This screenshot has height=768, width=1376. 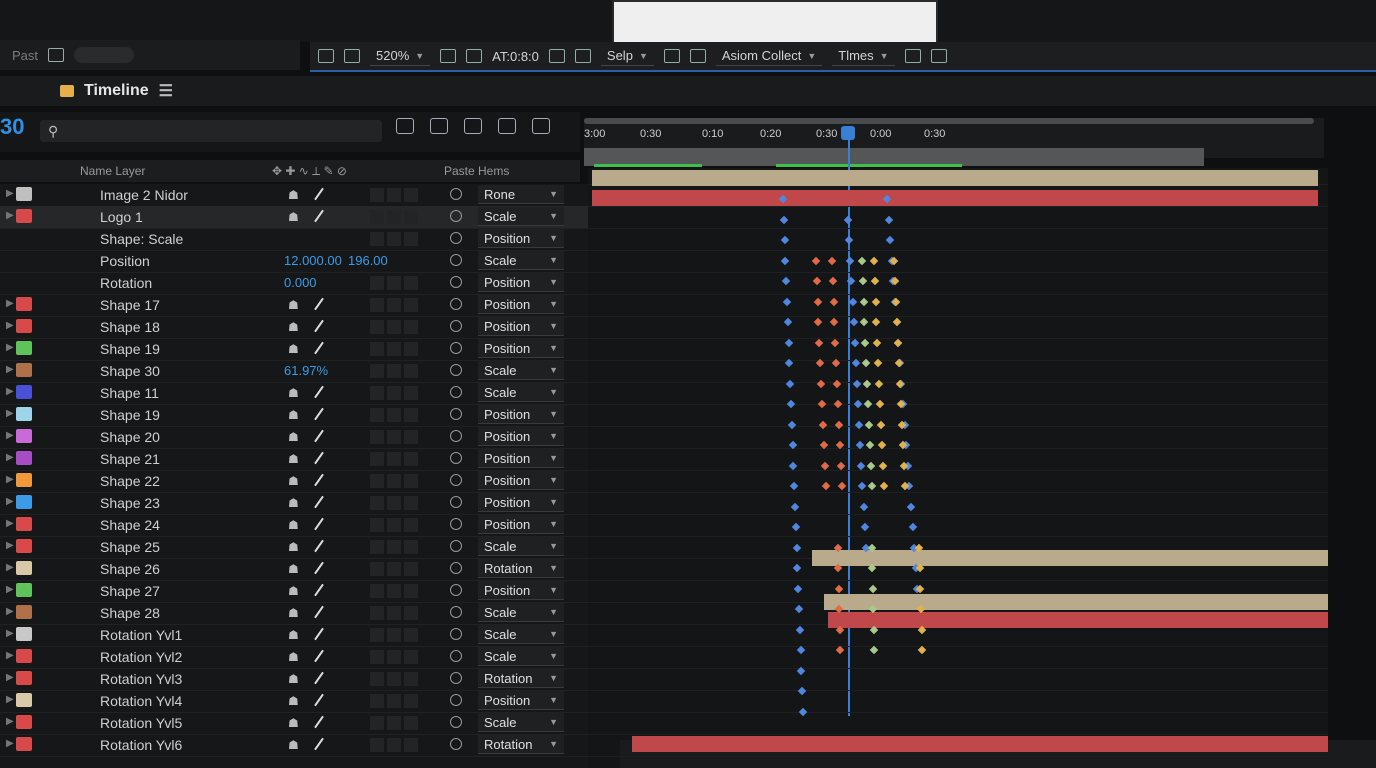 I want to click on layer-row: ▶ Rotation Yvl6 ☗ Rotation ▼, so click(x=300, y=745).